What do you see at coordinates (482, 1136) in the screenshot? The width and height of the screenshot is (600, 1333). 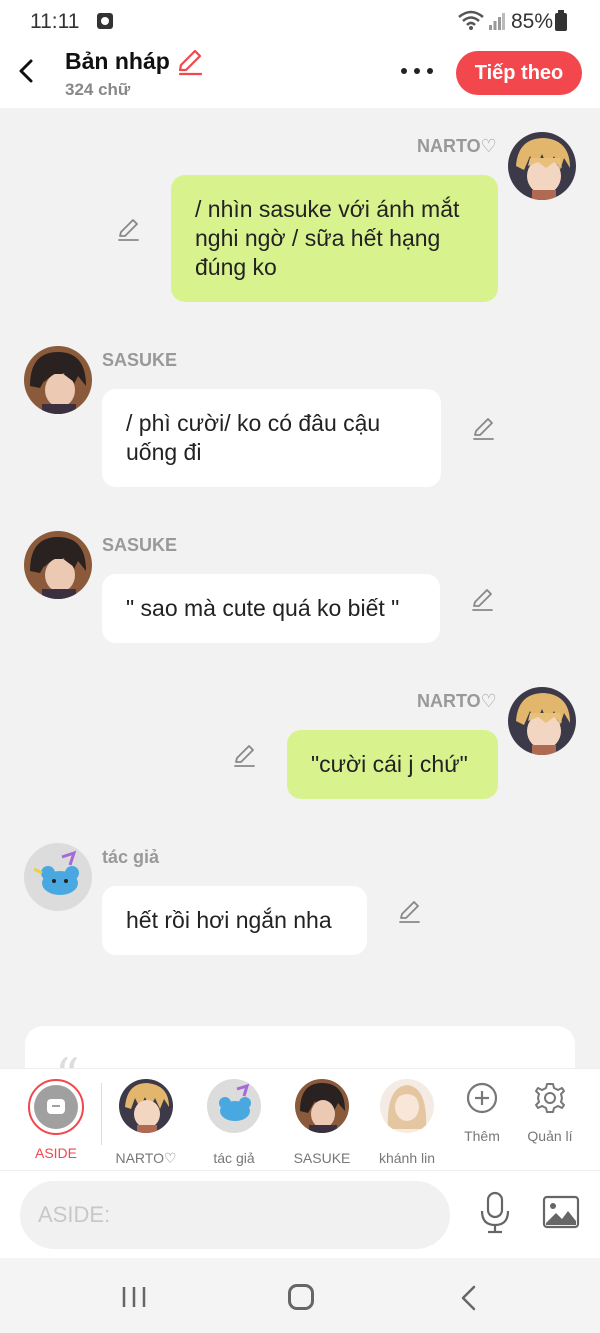 I see `add-label: Thêm` at bounding box center [482, 1136].